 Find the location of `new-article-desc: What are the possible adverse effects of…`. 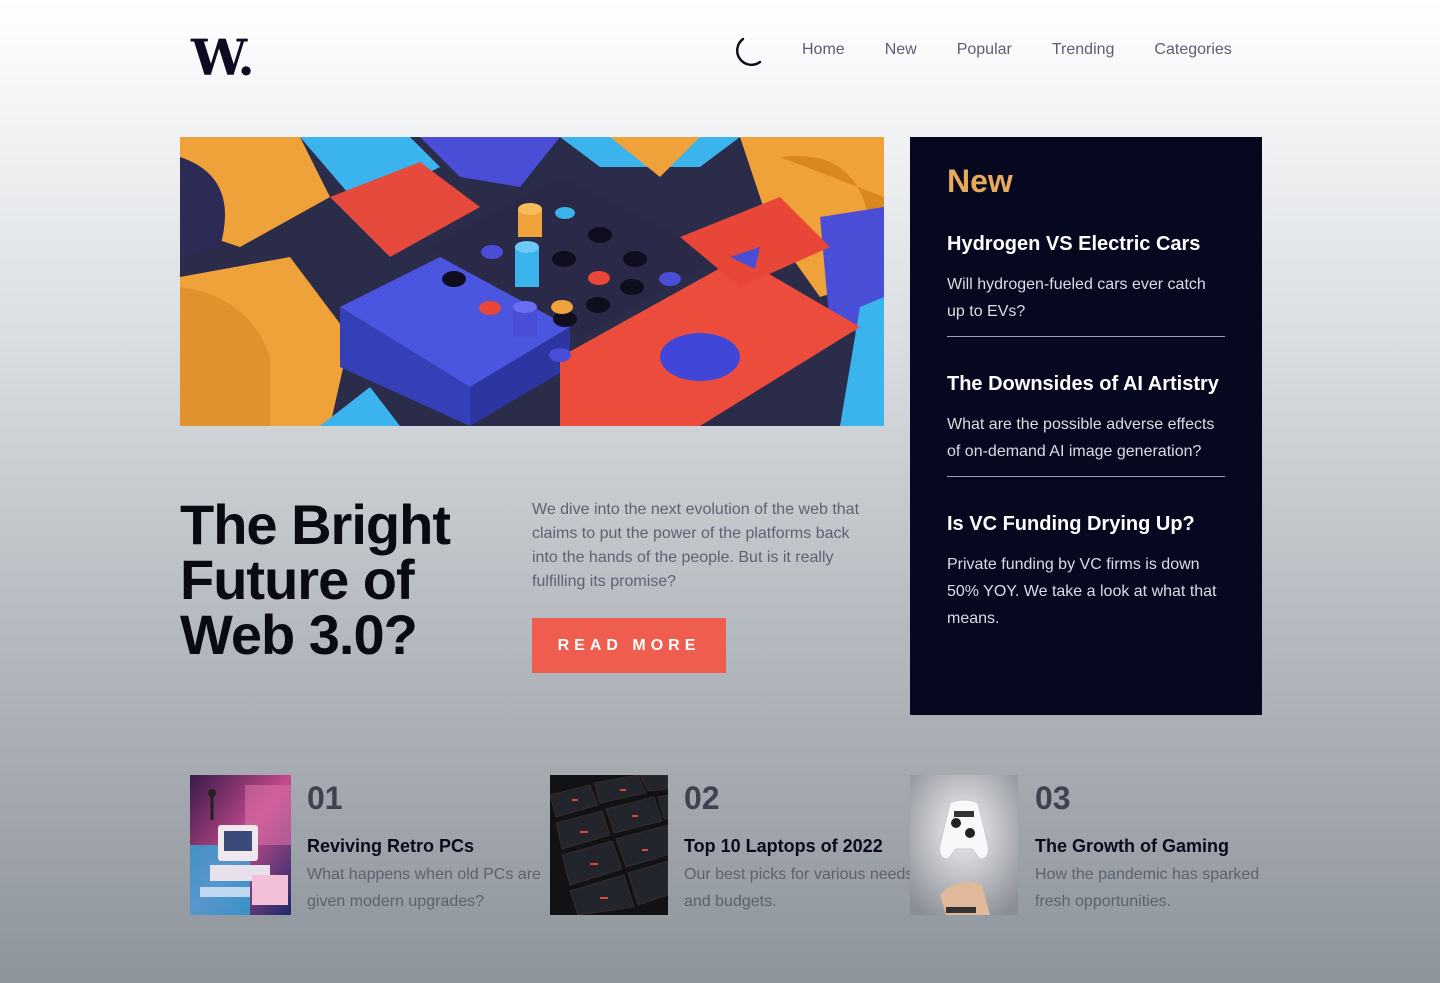

new-article-desc: What are the possible adverse effects of… is located at coordinates (1081, 438).